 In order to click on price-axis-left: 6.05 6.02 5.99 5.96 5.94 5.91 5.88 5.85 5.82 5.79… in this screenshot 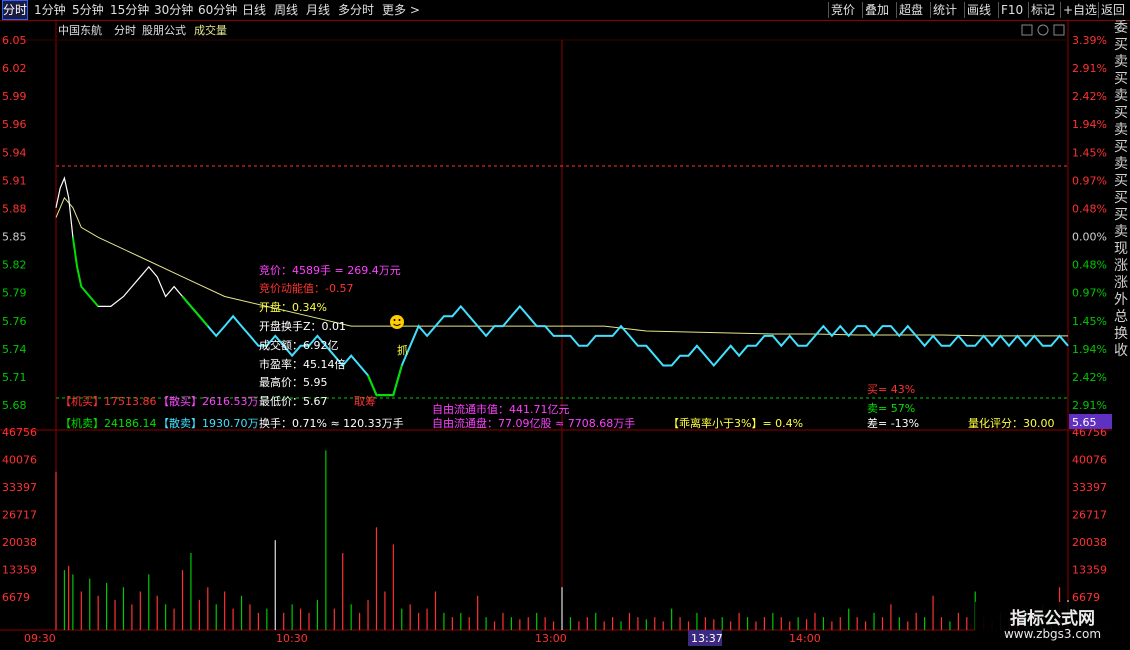, I will do `click(14, 223)`.